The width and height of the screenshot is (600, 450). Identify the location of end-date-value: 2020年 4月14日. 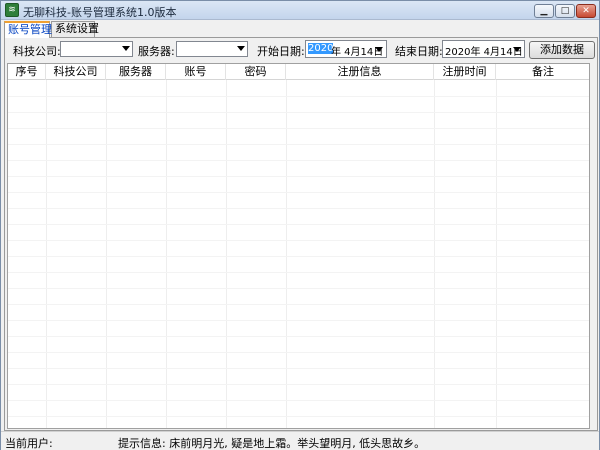
(484, 52).